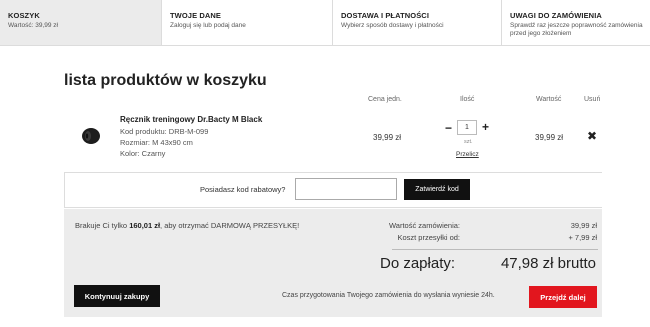 This screenshot has height=327, width=650. Describe the element at coordinates (392, 25) in the screenshot. I see `step-desc: Wybierz sposób dostawy i płatności` at that location.